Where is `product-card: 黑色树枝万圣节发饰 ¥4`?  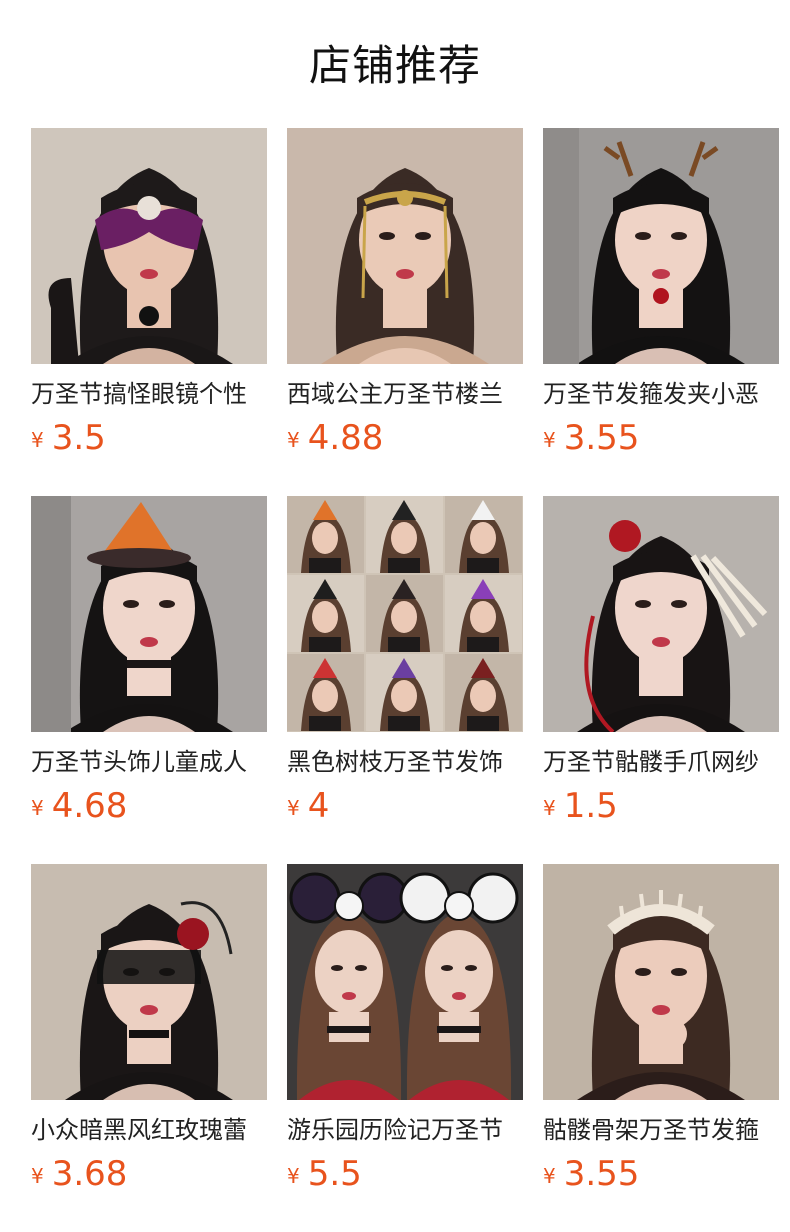 product-card: 黑色树枝万圣节发饰 ¥4 is located at coordinates (405, 666).